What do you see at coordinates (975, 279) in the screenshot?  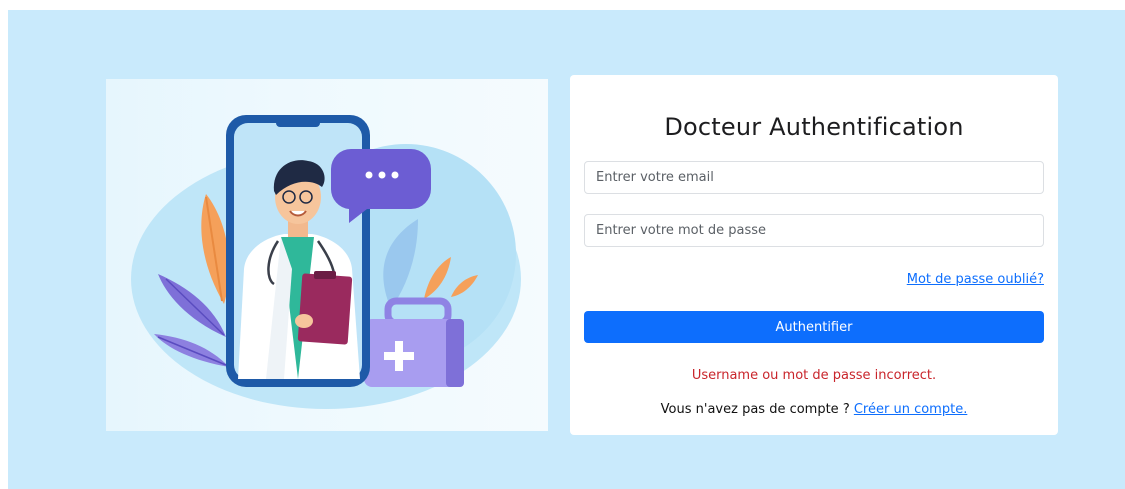 I see `forgot-password-link: Mot de passe oublié?` at bounding box center [975, 279].